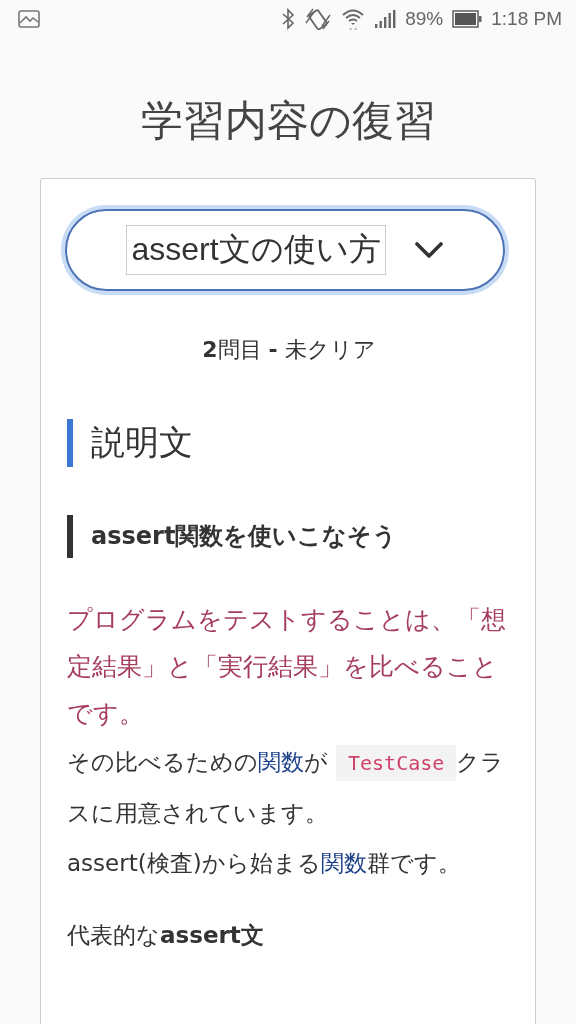 This screenshot has height=1024, width=576. I want to click on battery-percent: 89%, so click(424, 19).